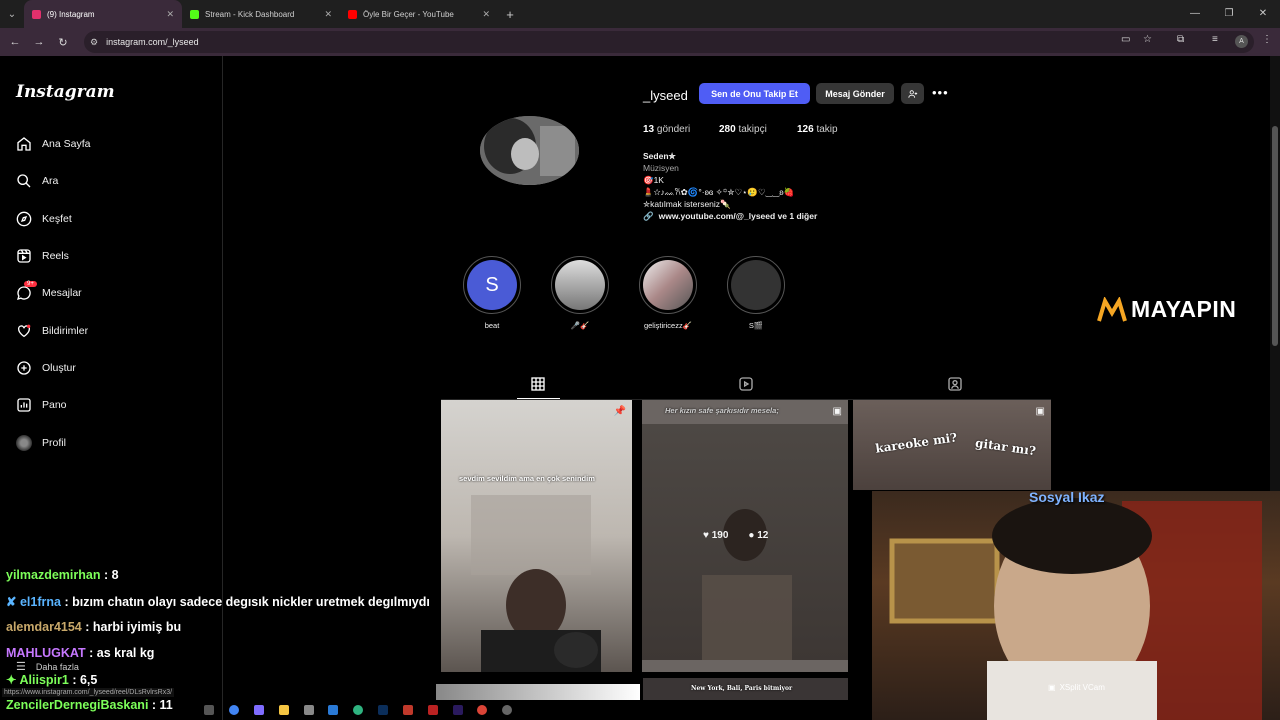  Describe the element at coordinates (745, 689) in the screenshot. I see `post-thumbnail: New York, Bali, Paris bitmiyor` at that location.